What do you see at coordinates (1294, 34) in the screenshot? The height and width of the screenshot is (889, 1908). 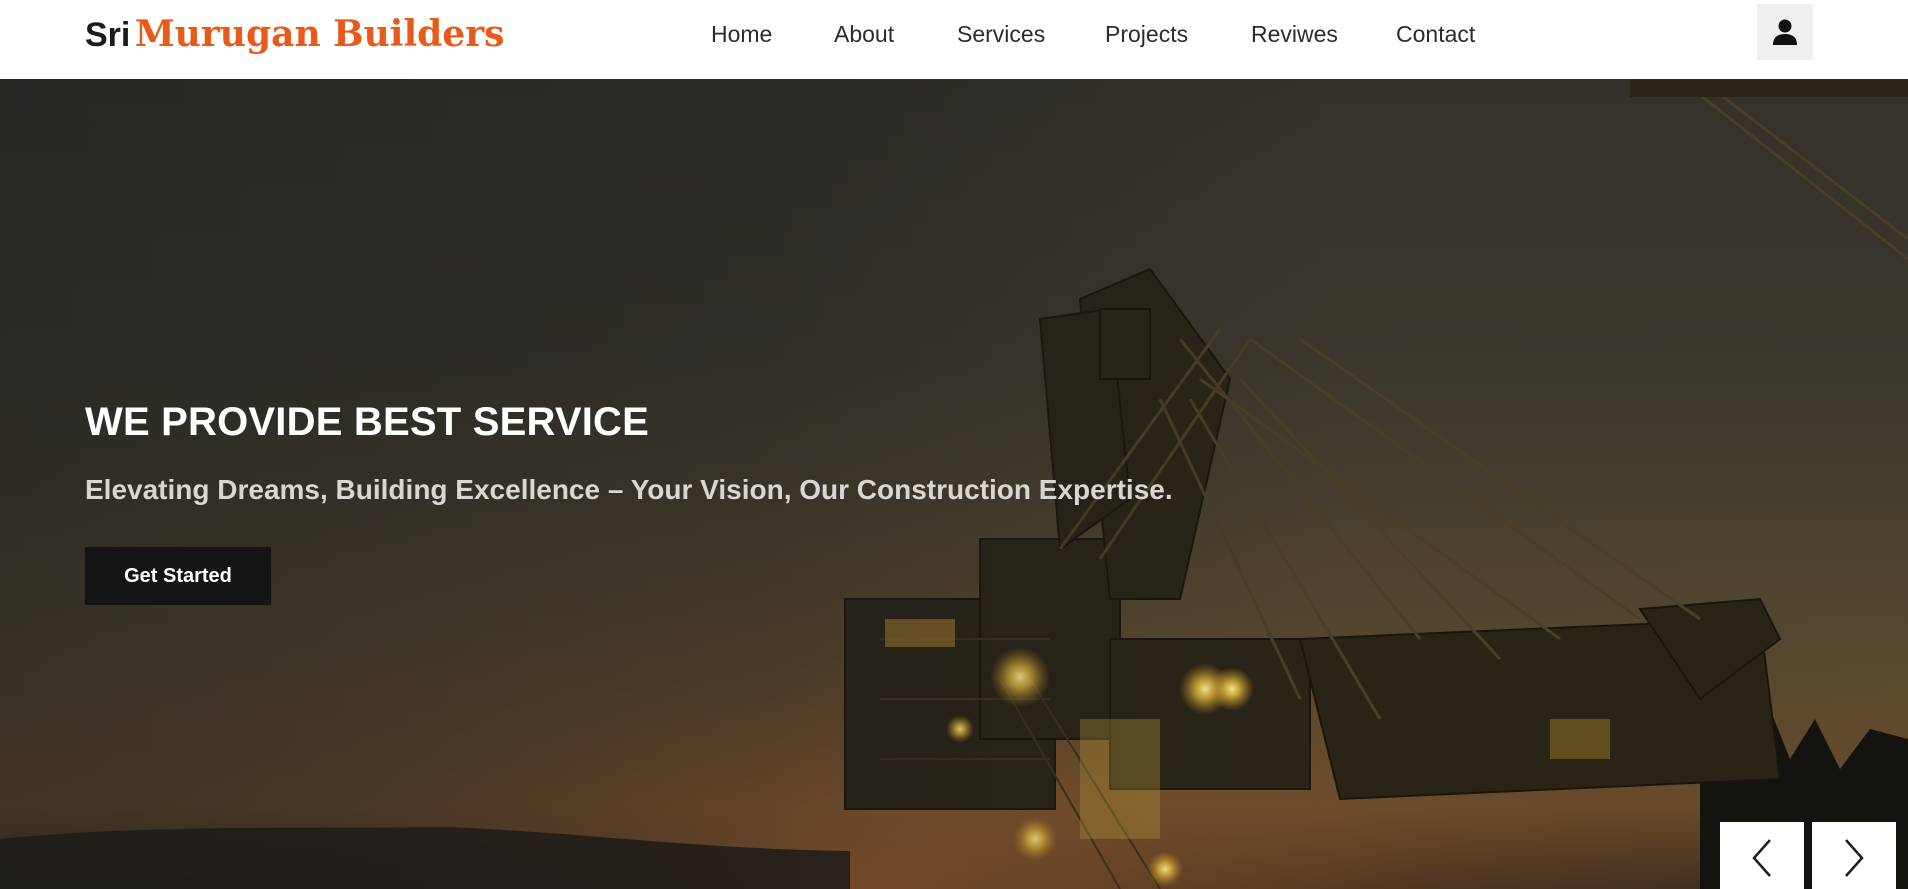 I see `nav-link-reviews: Reviwes` at bounding box center [1294, 34].